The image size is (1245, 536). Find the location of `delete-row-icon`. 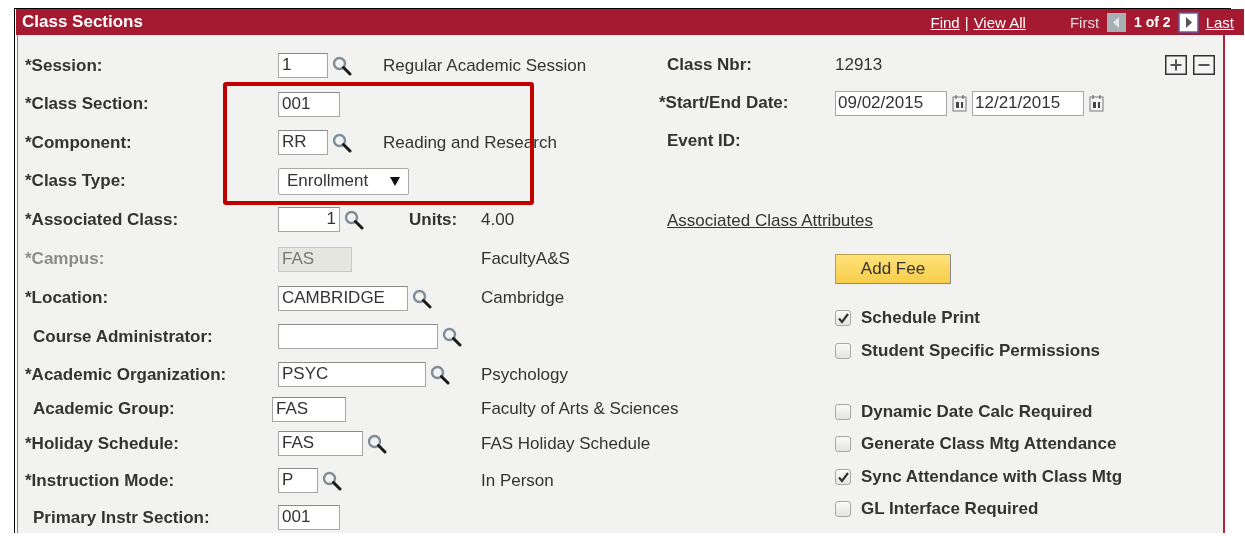

delete-row-icon is located at coordinates (1204, 65).